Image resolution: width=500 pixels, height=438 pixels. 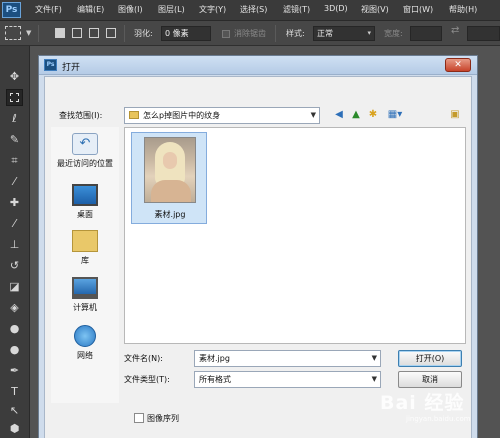 I want to click on height-input, so click(x=483, y=33).